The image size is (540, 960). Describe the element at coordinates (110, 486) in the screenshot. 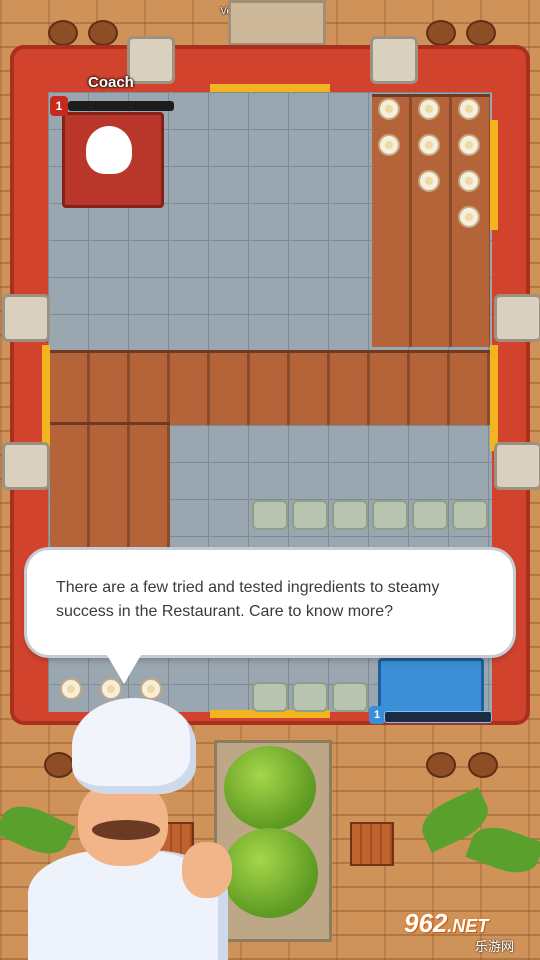

I see `counter-column` at that location.